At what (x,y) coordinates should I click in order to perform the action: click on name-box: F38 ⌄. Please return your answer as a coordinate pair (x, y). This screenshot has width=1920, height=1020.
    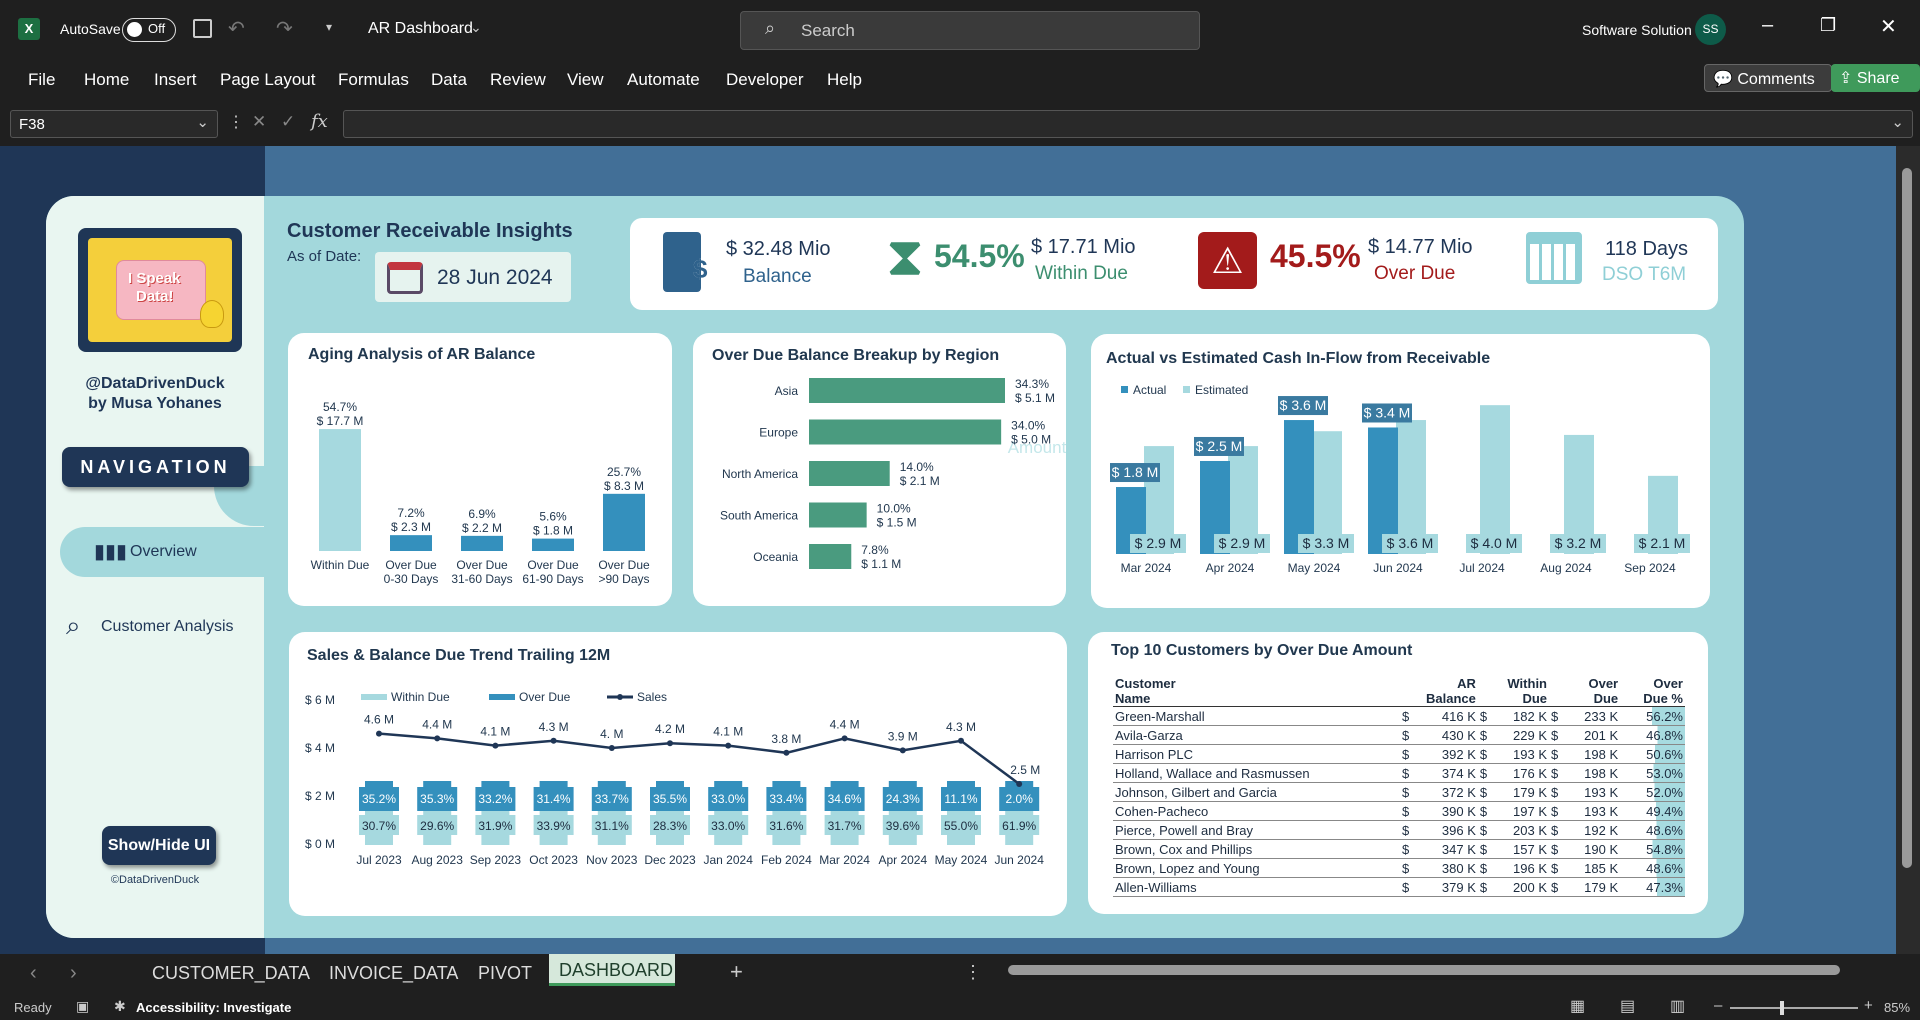
    Looking at the image, I should click on (114, 124).